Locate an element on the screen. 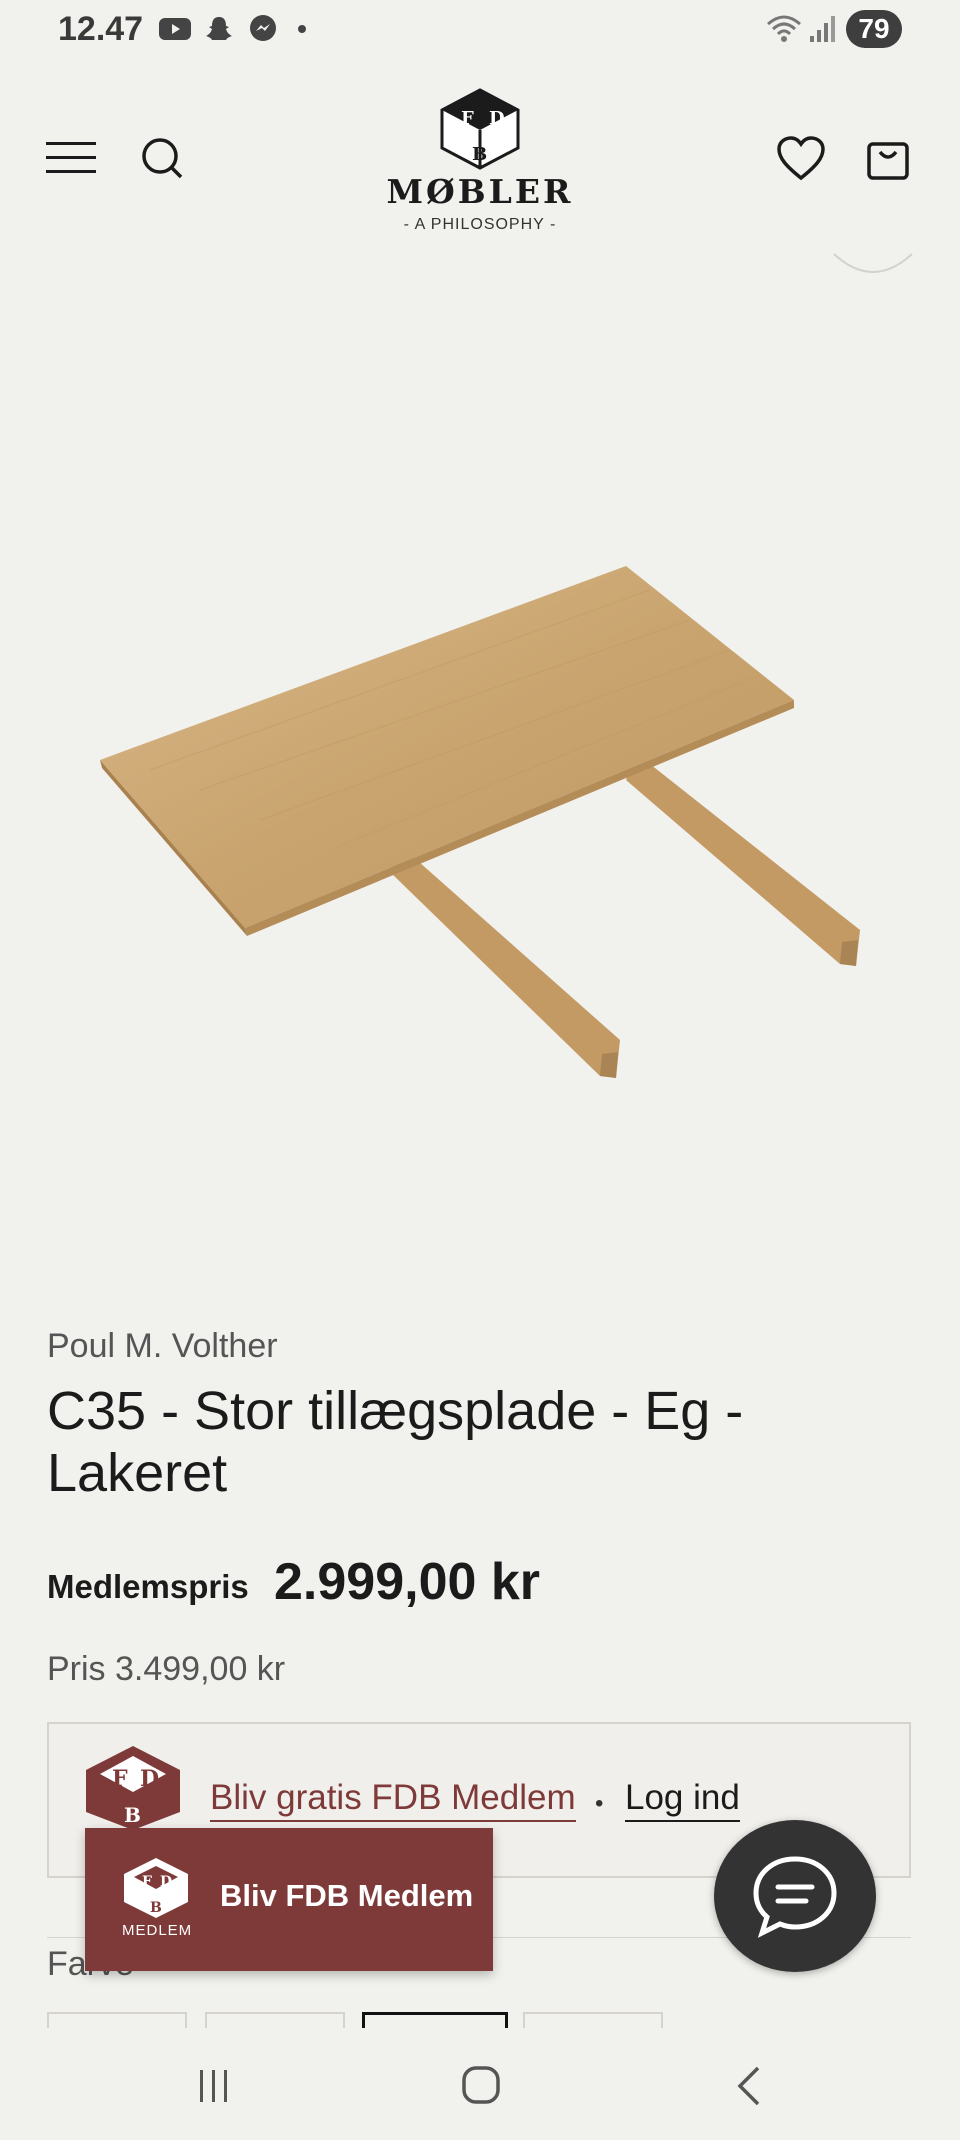 The width and height of the screenshot is (960, 2140). back-icon is located at coordinates (749, 2088).